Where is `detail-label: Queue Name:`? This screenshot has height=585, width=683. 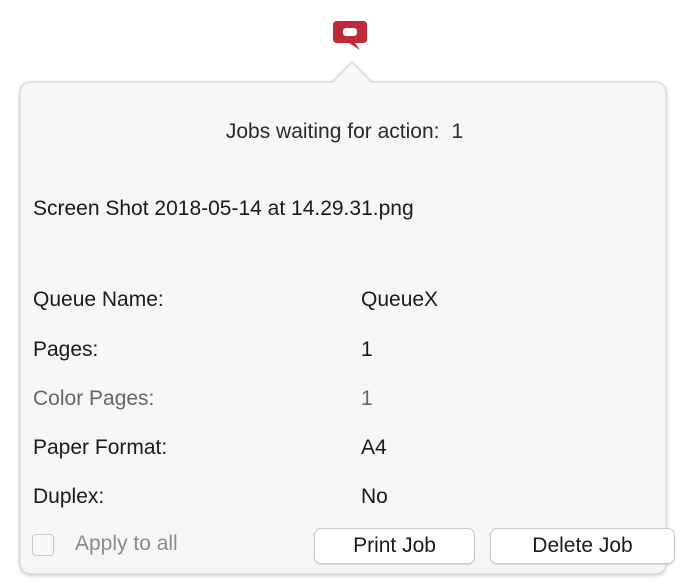 detail-label: Queue Name: is located at coordinates (98, 299).